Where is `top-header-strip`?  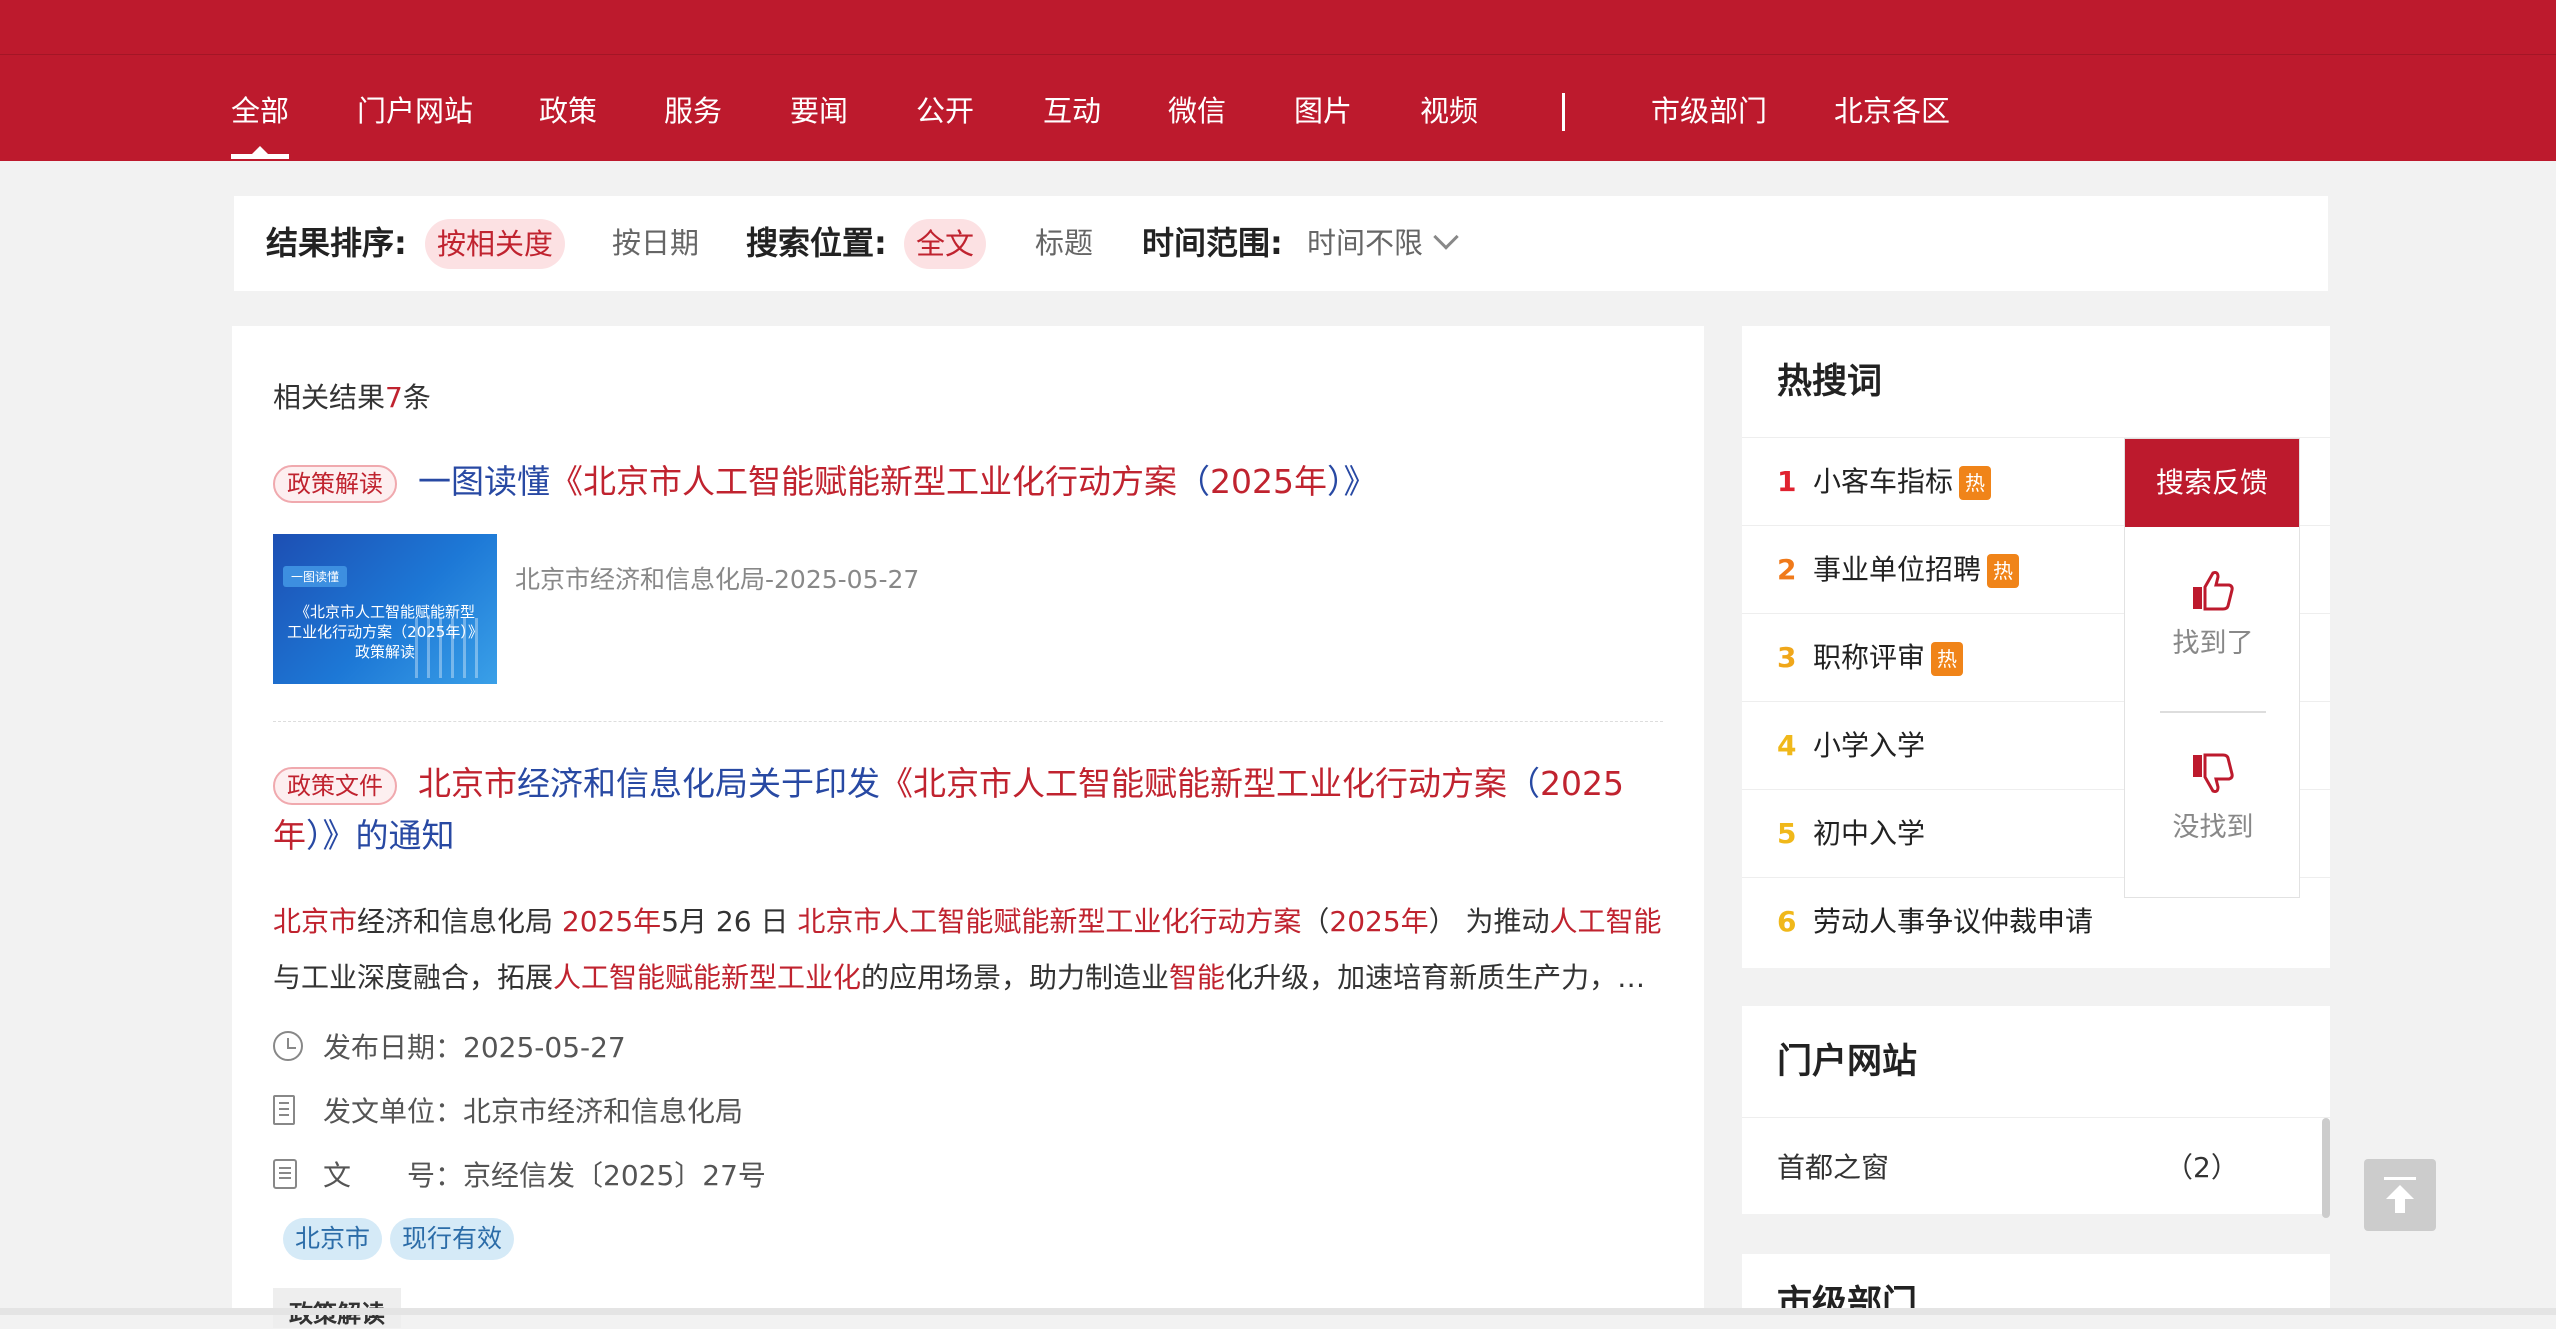 top-header-strip is located at coordinates (1278, 27).